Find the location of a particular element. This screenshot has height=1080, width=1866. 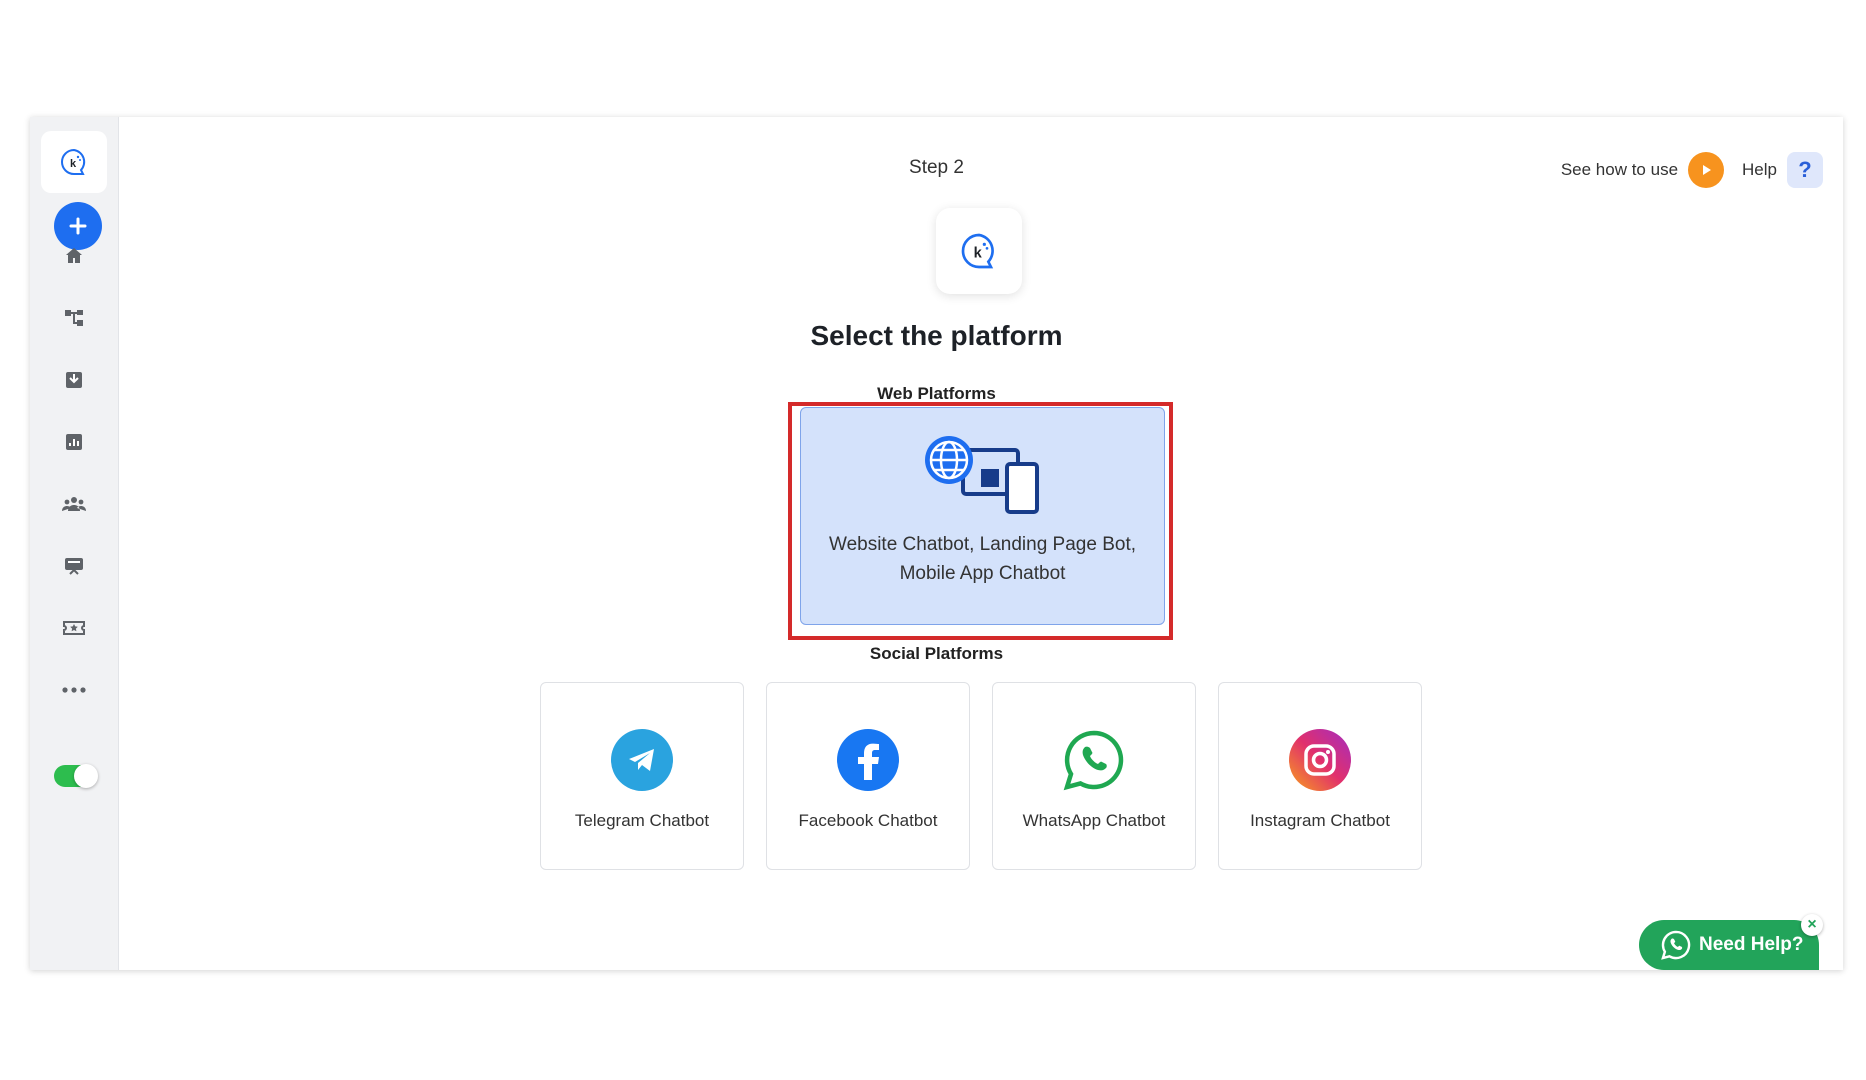

instagram-chatbot-card: Instagram Chatbot is located at coordinates (1320, 776).